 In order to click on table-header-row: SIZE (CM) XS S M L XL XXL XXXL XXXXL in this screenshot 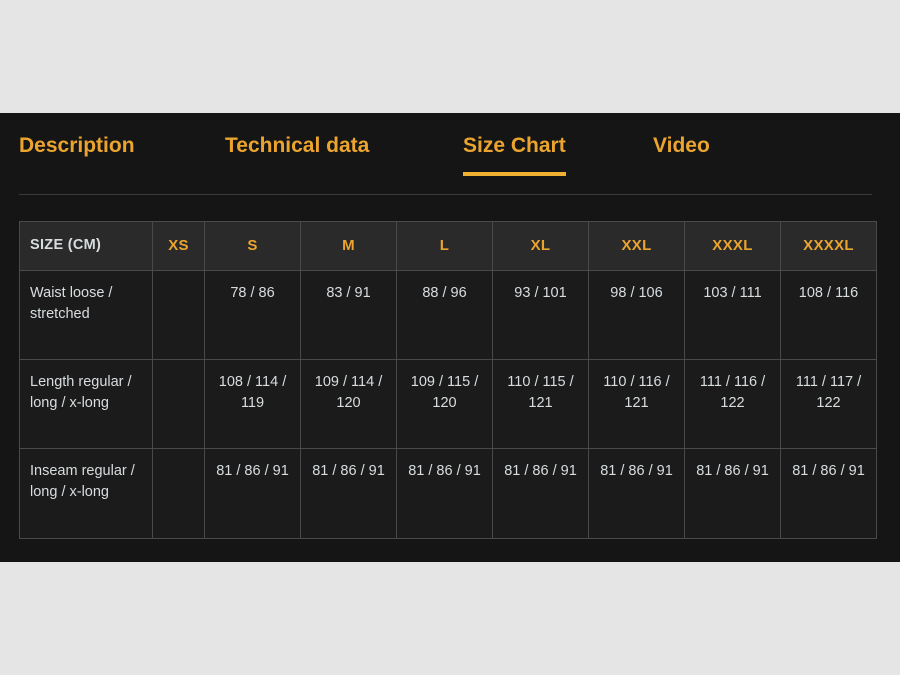, I will do `click(448, 246)`.